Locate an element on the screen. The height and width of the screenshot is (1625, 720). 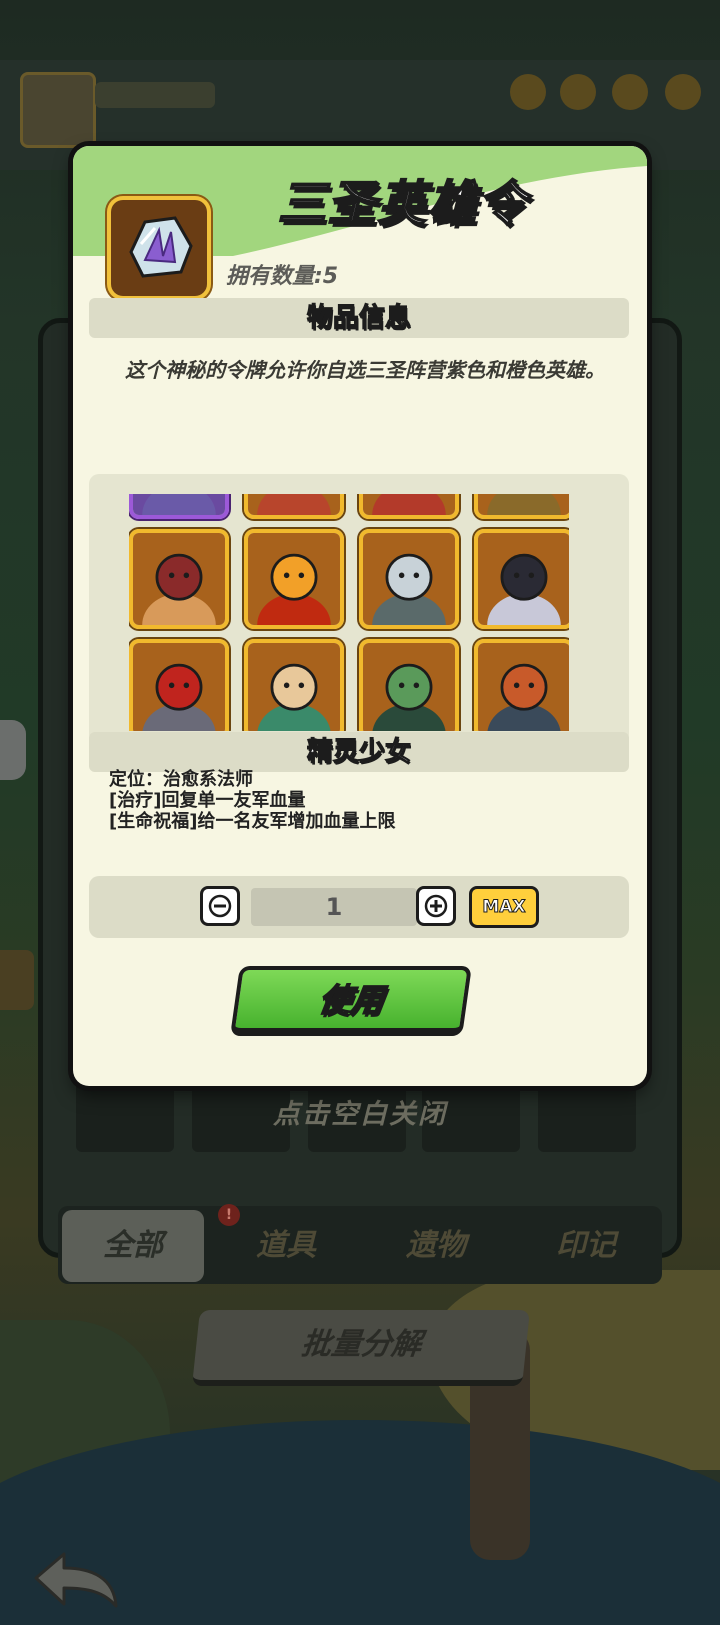
plus-icon is located at coordinates (436, 906).